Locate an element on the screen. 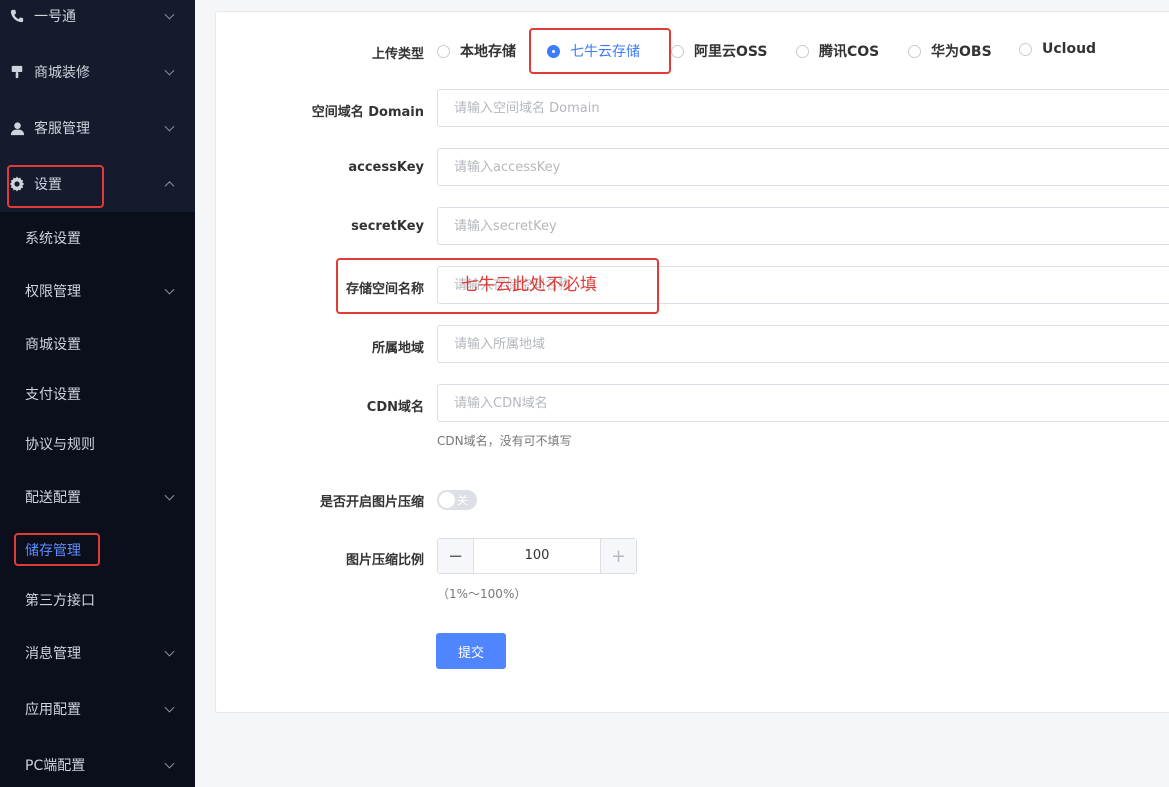  toggle-knob is located at coordinates (447, 500).